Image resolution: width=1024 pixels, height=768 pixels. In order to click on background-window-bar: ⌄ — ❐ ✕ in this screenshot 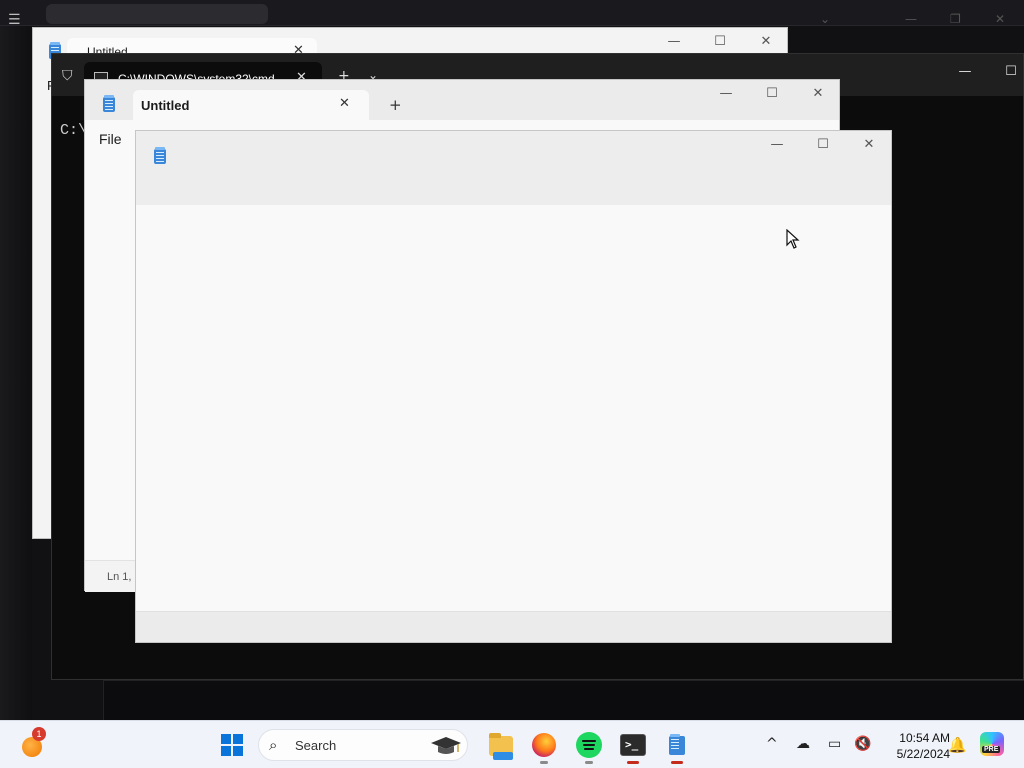, I will do `click(512, 13)`.